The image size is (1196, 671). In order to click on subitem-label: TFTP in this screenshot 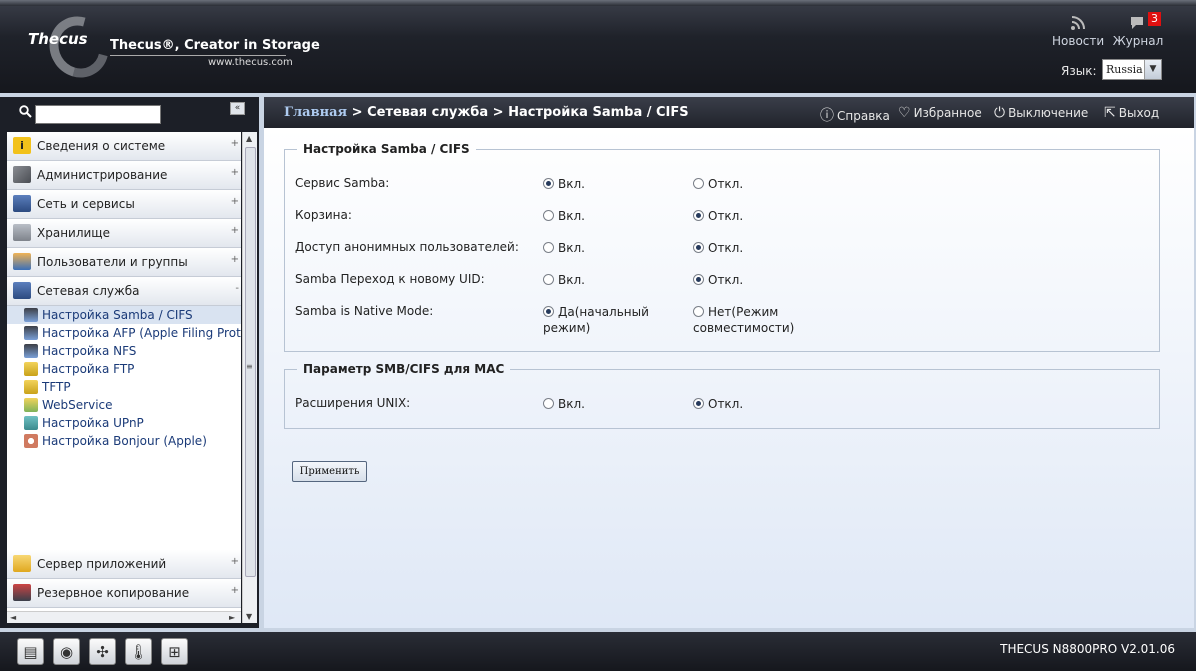, I will do `click(56, 387)`.